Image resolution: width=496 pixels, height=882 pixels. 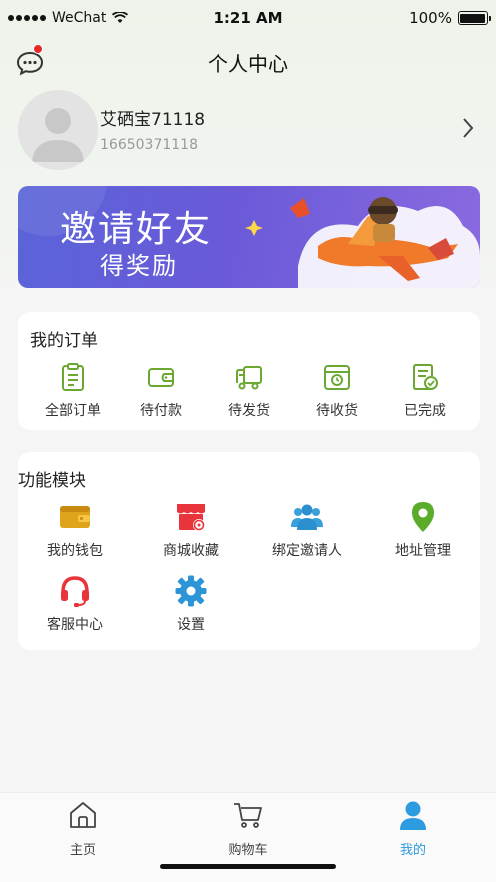 I want to click on default-avatar-icon, so click(x=58, y=130).